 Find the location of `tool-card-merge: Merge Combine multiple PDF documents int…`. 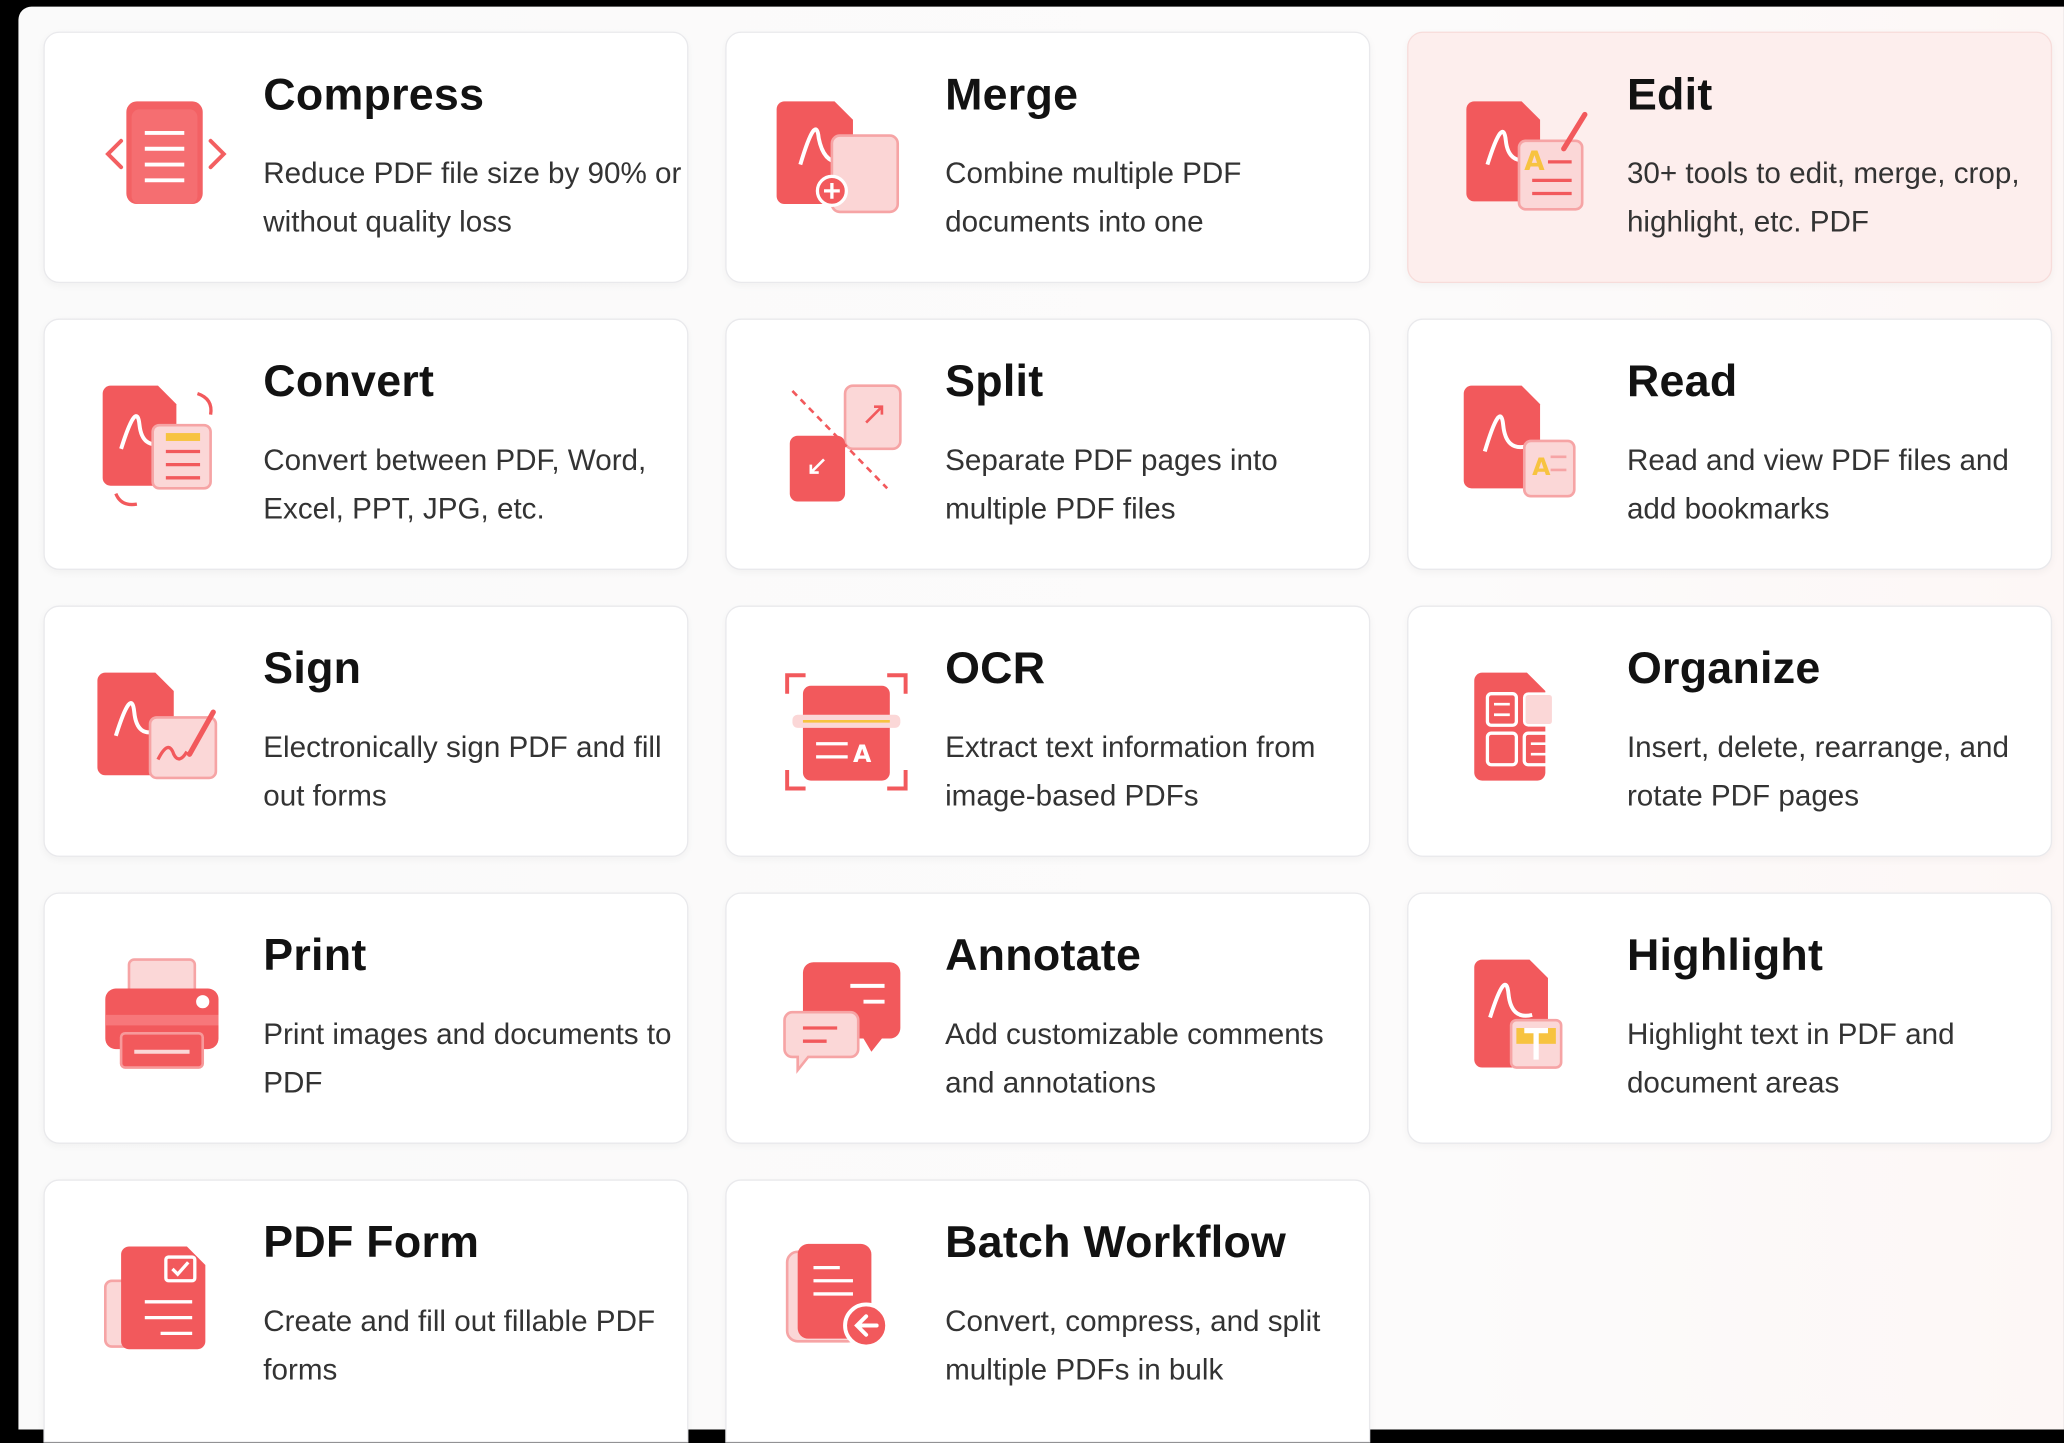

tool-card-merge: Merge Combine multiple PDF documents int… is located at coordinates (1048, 157).